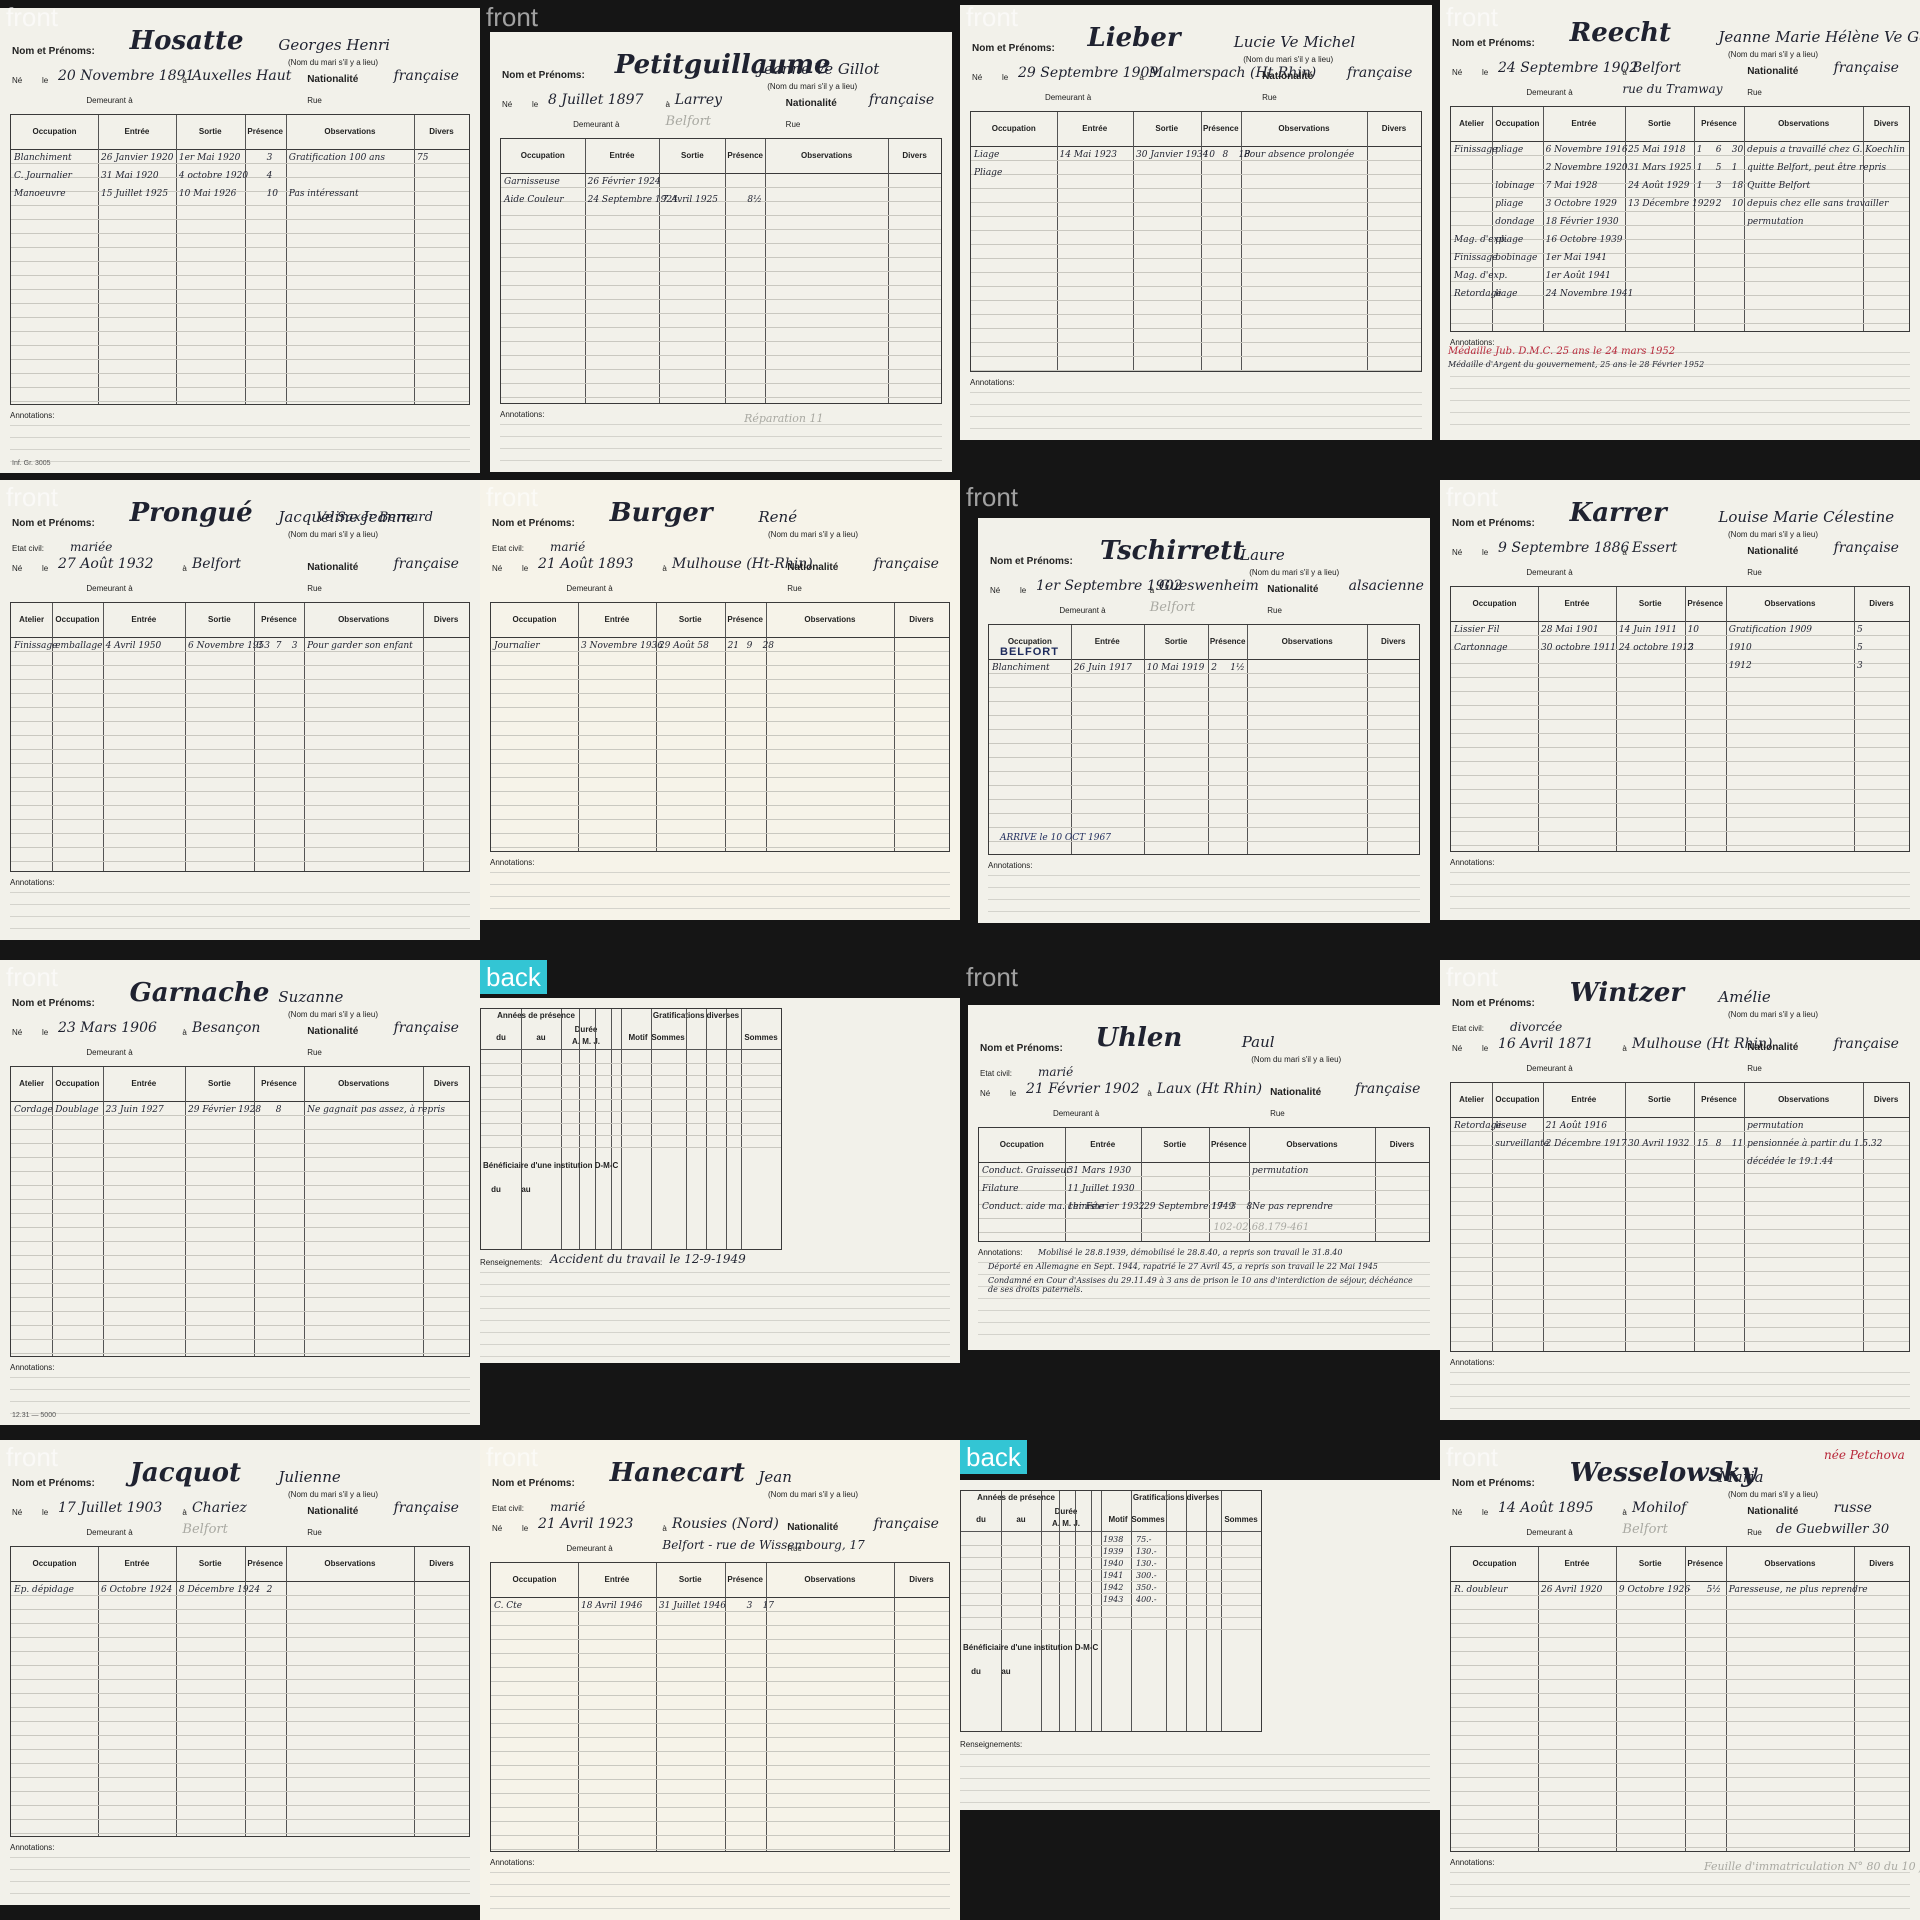 This screenshot has width=1920, height=1920. Describe the element at coordinates (1172, 551) in the screenshot. I see `surname: Tschirrett` at that location.